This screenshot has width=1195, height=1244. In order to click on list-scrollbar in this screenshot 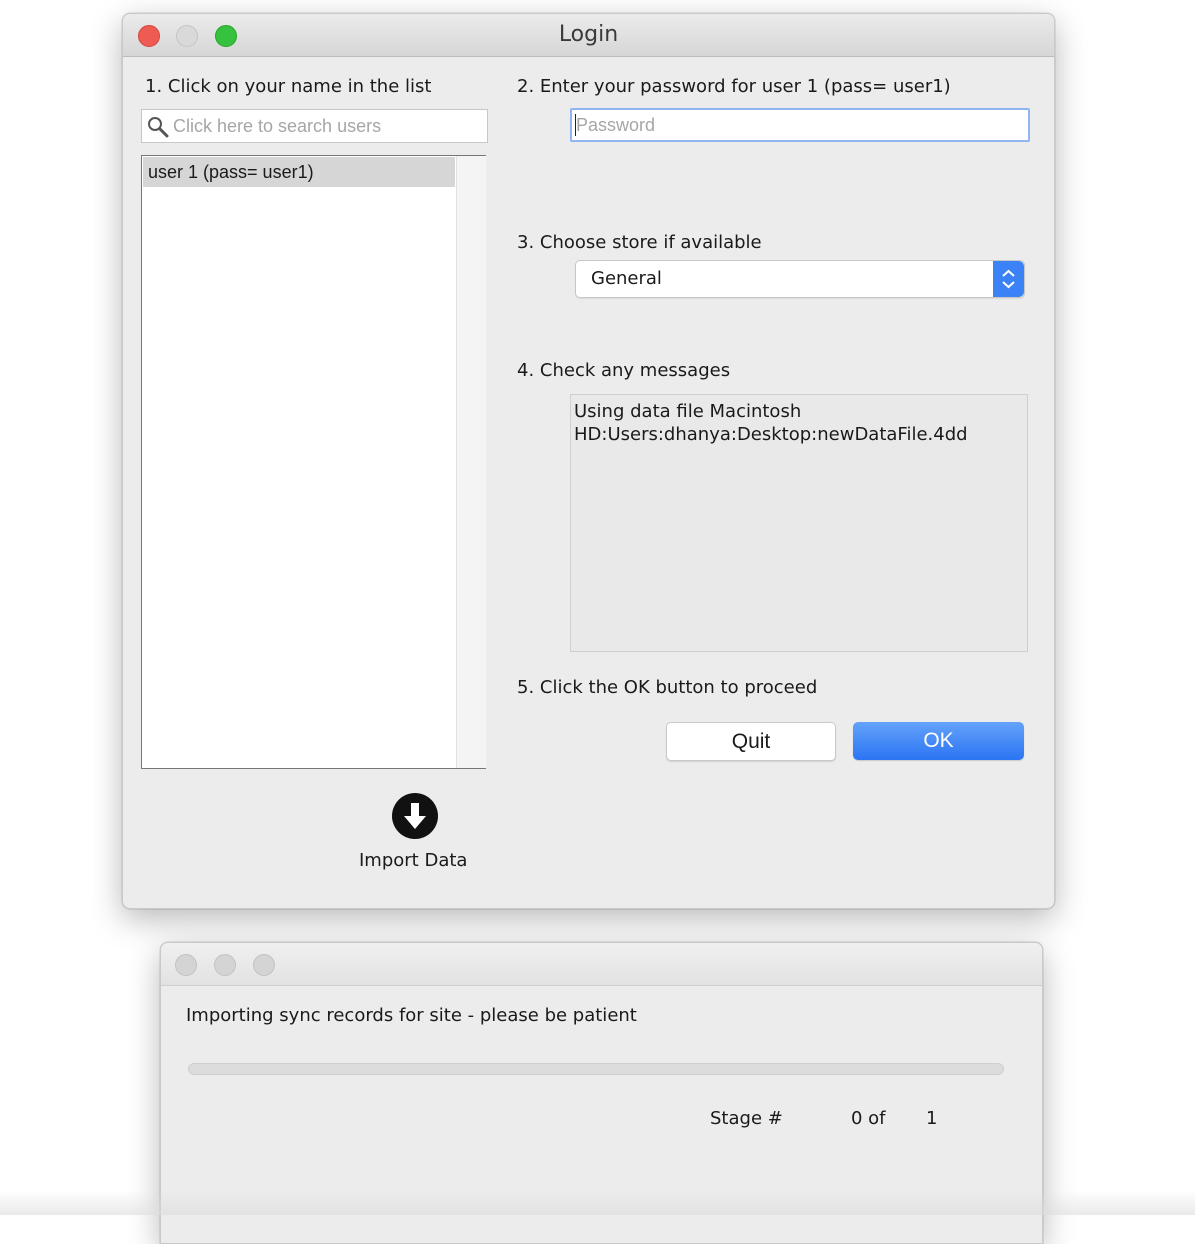, I will do `click(471, 462)`.